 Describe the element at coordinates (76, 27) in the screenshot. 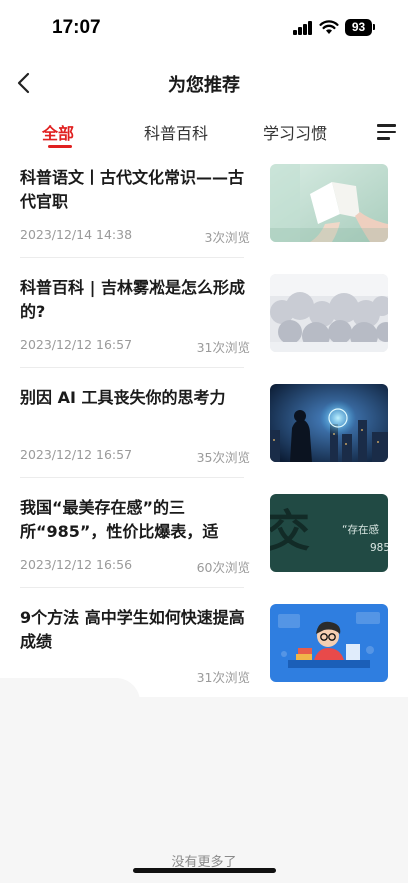

I see `status-time: 17:07` at that location.